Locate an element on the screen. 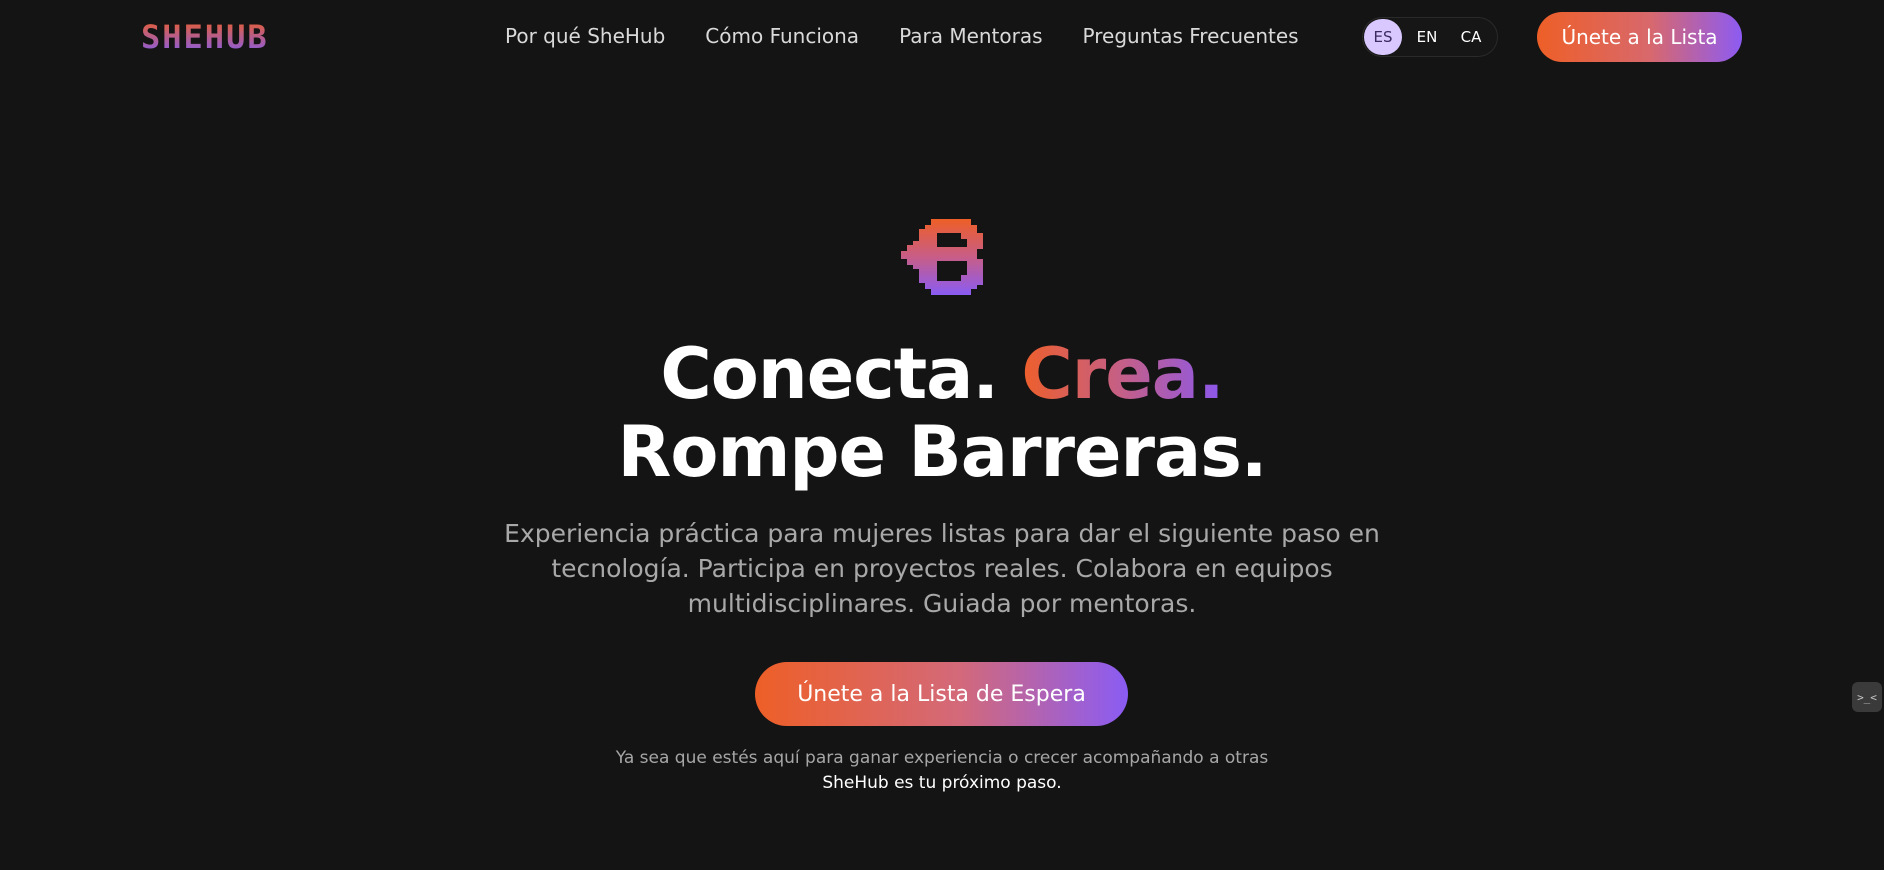  language-en-button: EN is located at coordinates (1427, 37).